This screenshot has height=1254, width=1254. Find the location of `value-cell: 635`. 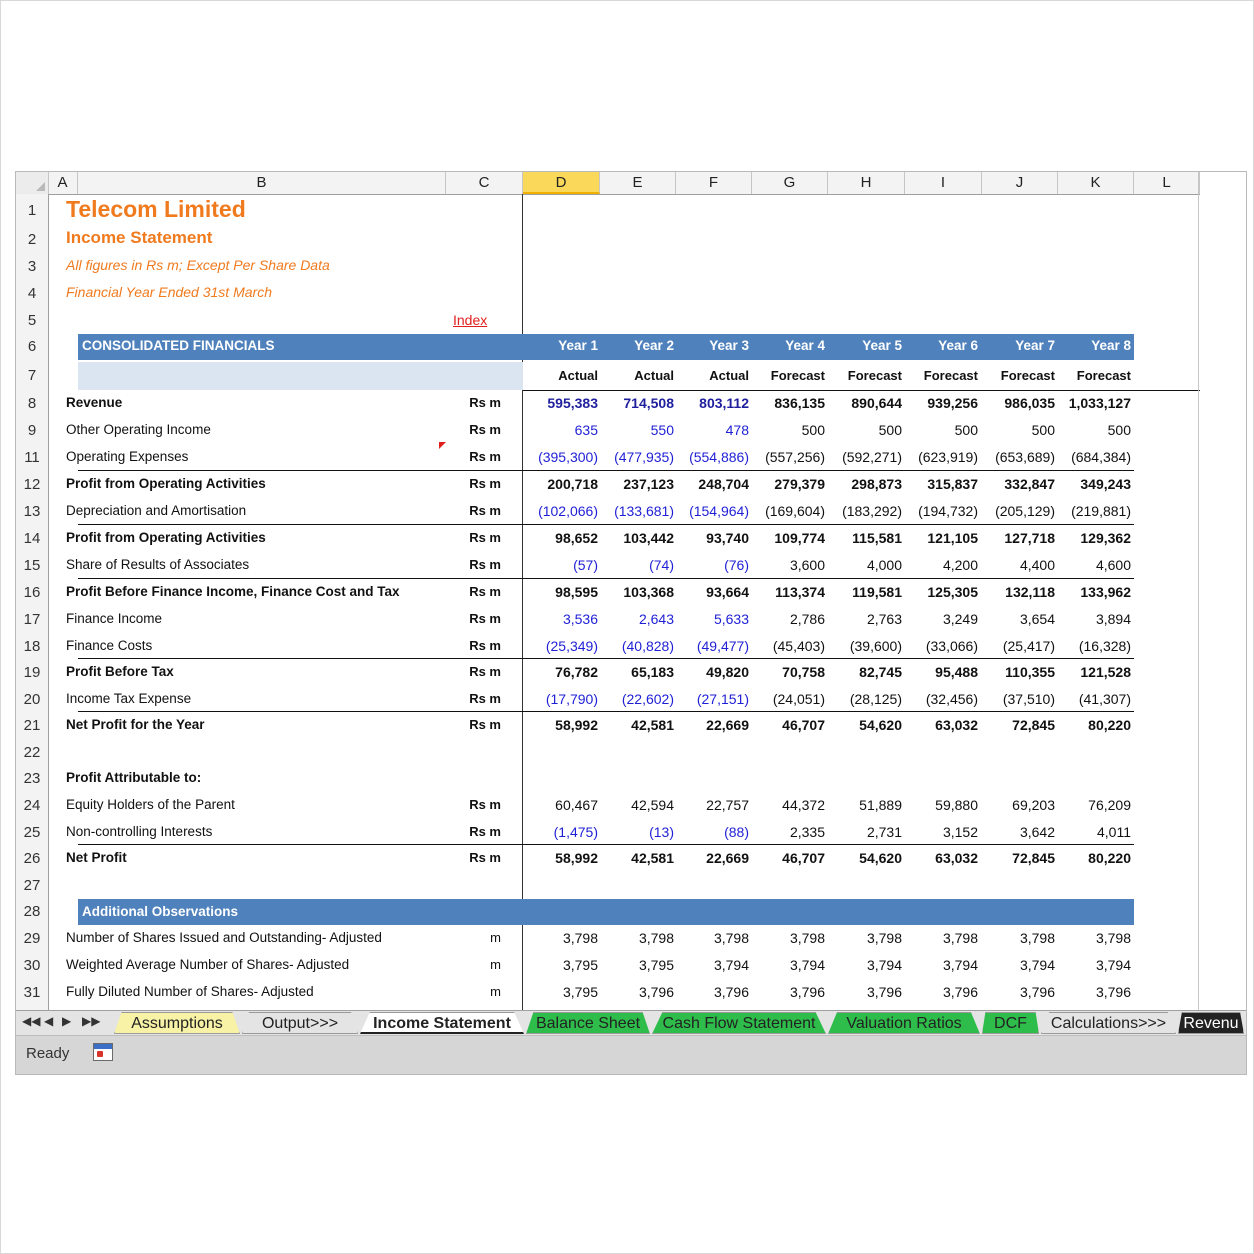

value-cell: 635 is located at coordinates (562, 430).